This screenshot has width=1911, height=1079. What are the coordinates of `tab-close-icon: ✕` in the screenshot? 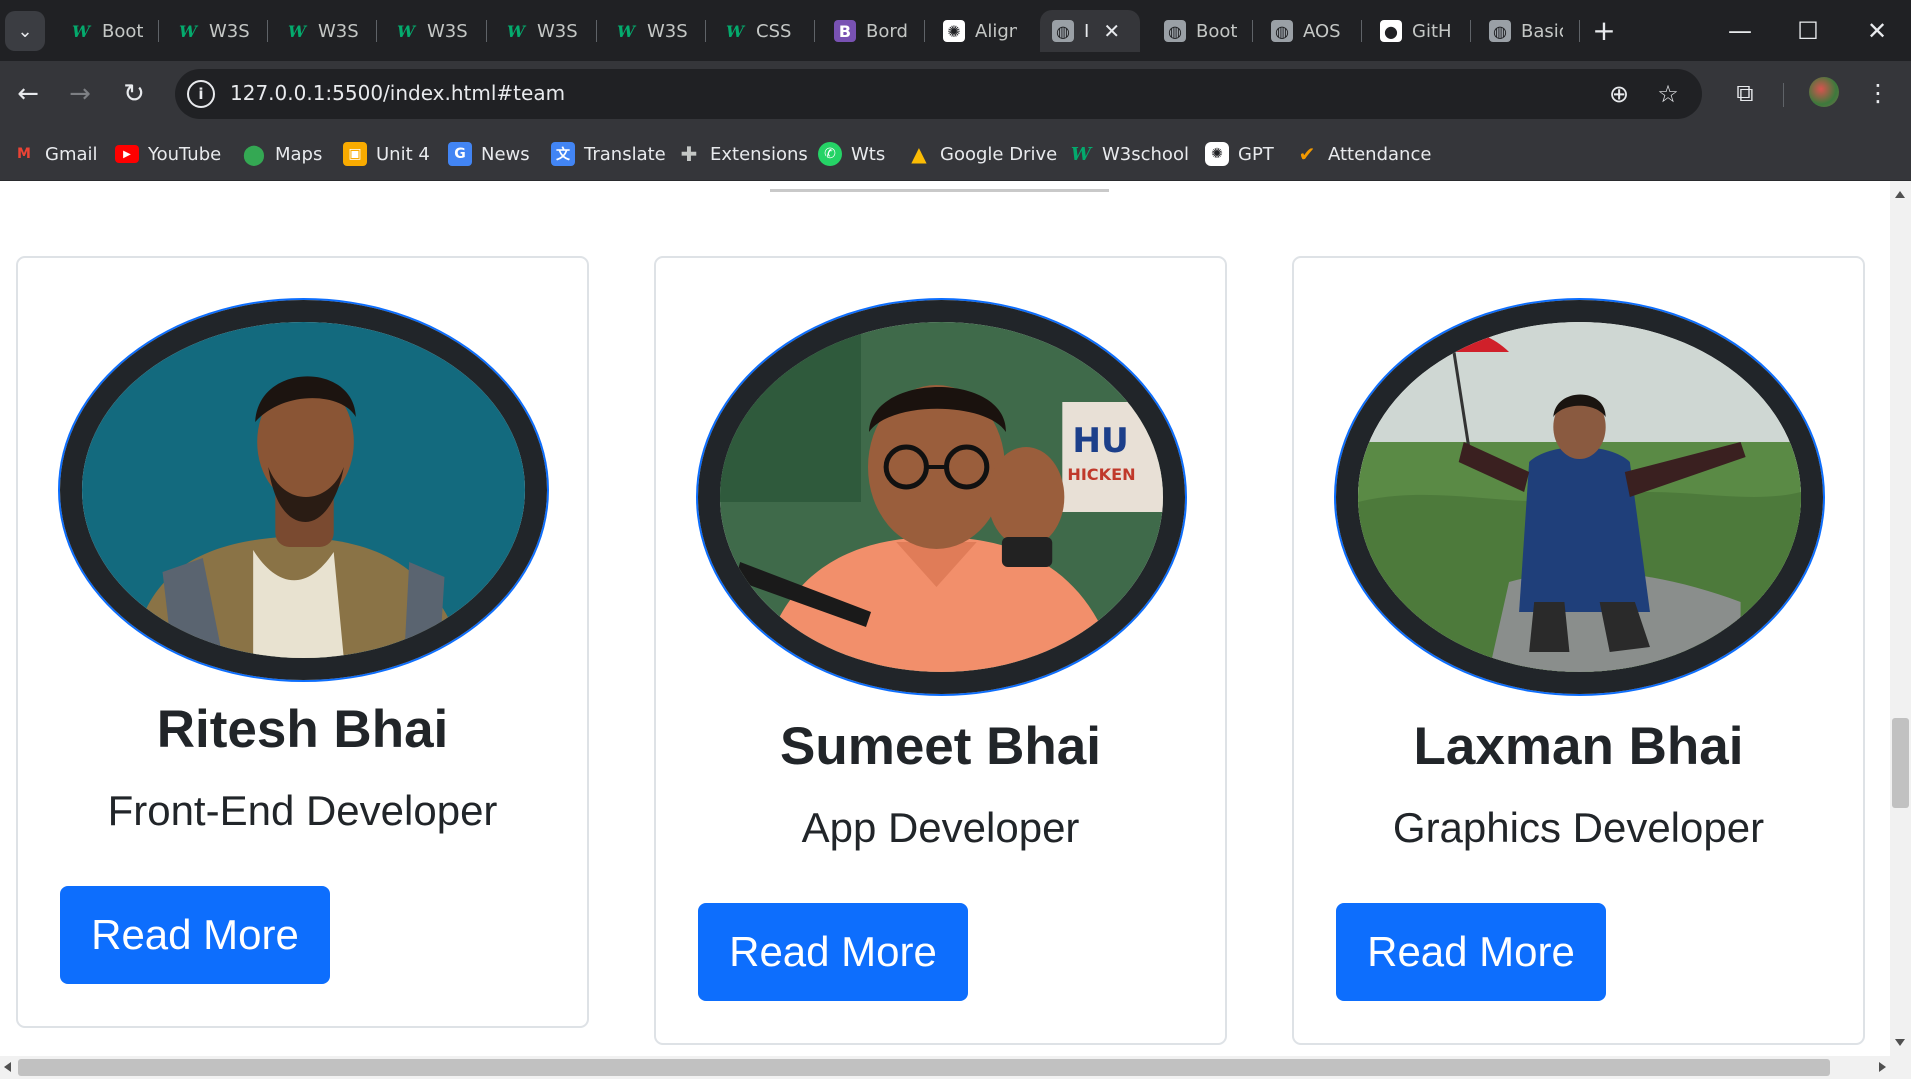 It's located at (1111, 31).